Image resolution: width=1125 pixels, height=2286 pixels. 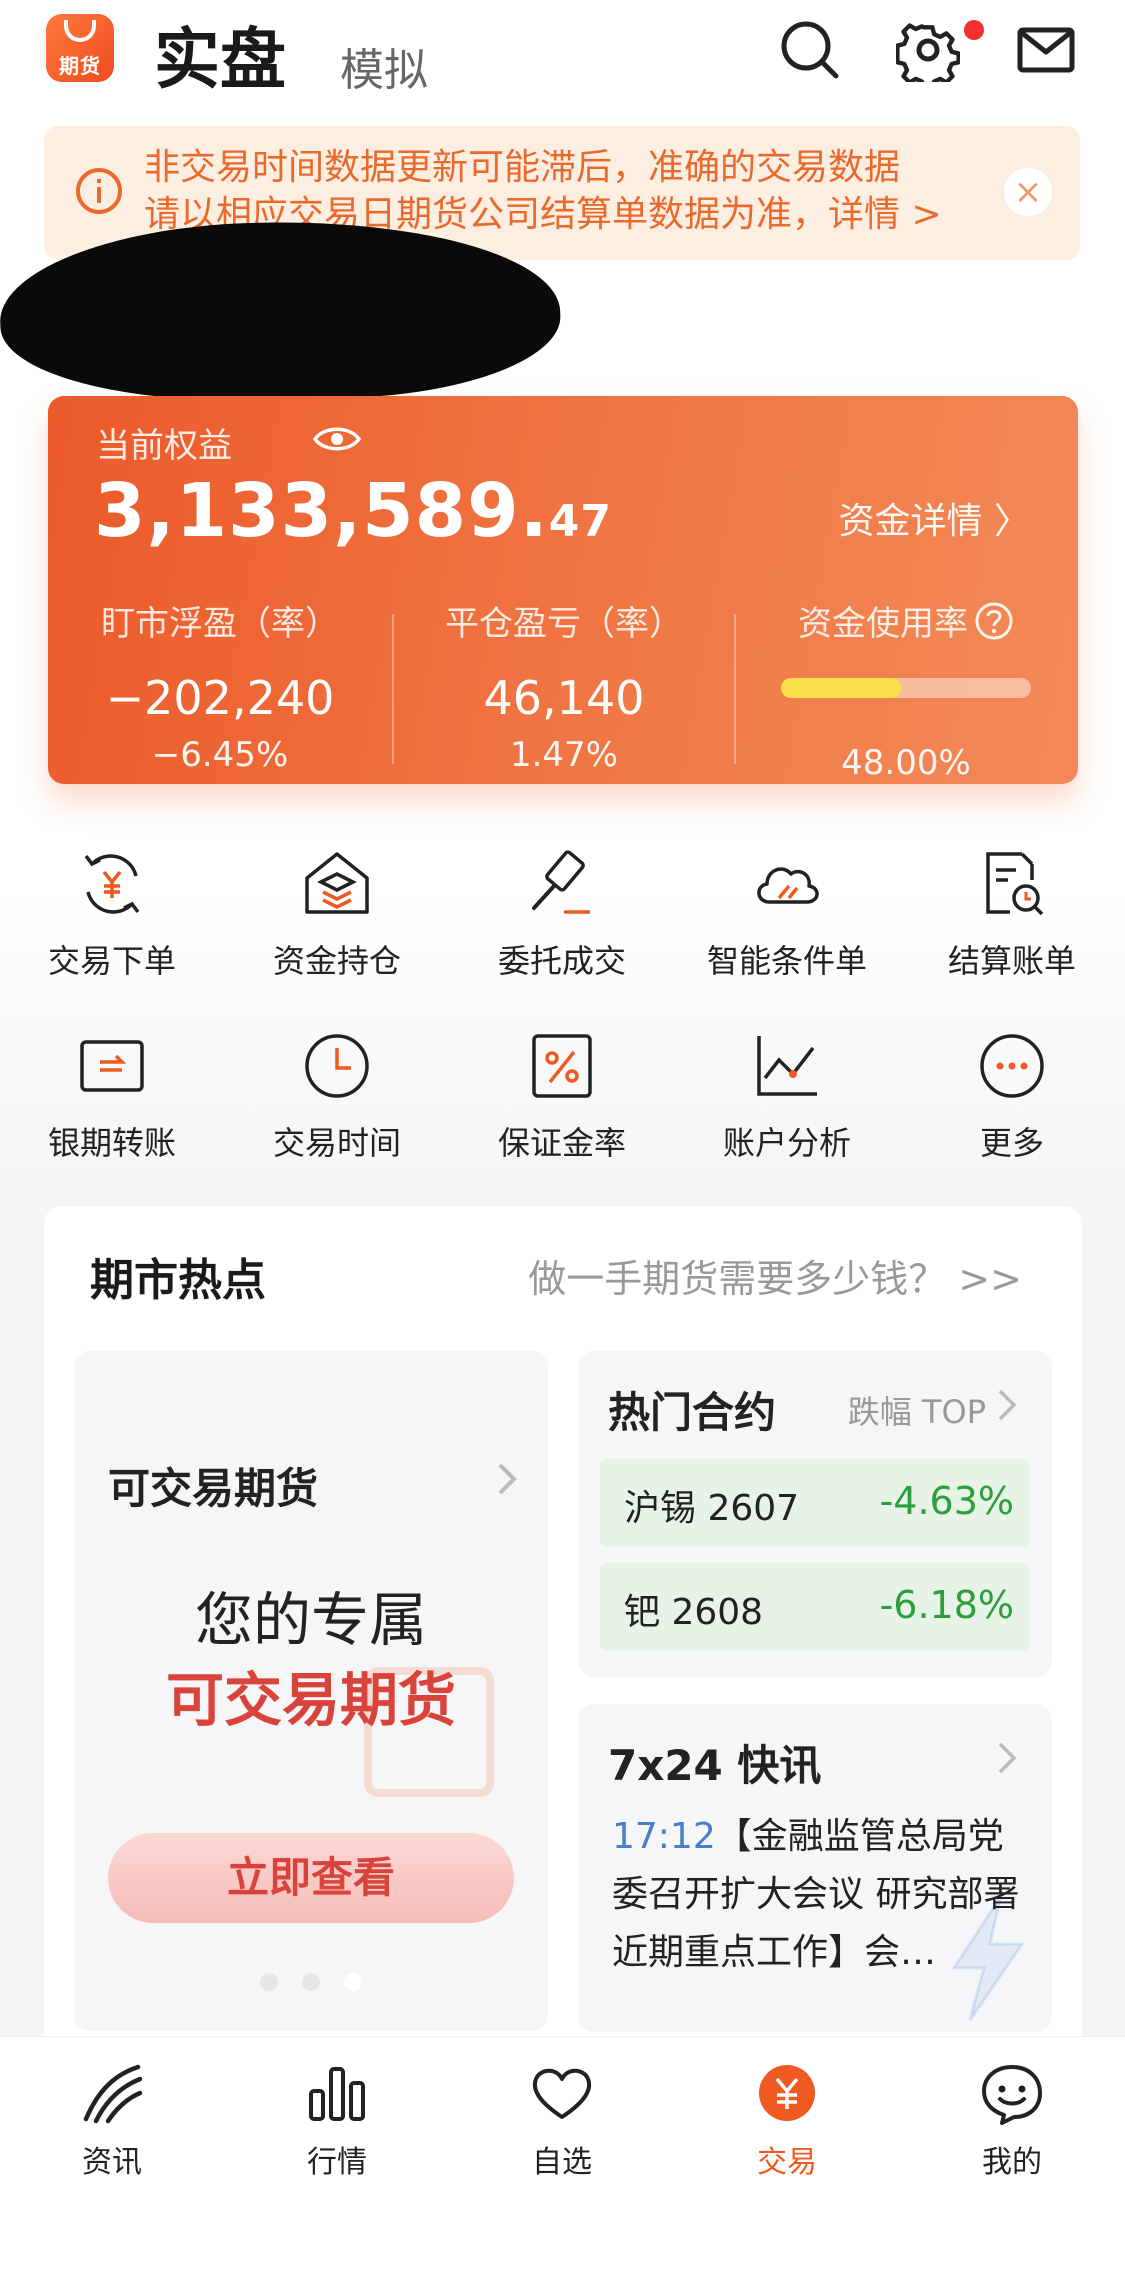 I want to click on func-more: 更多, so click(x=1012, y=1096).